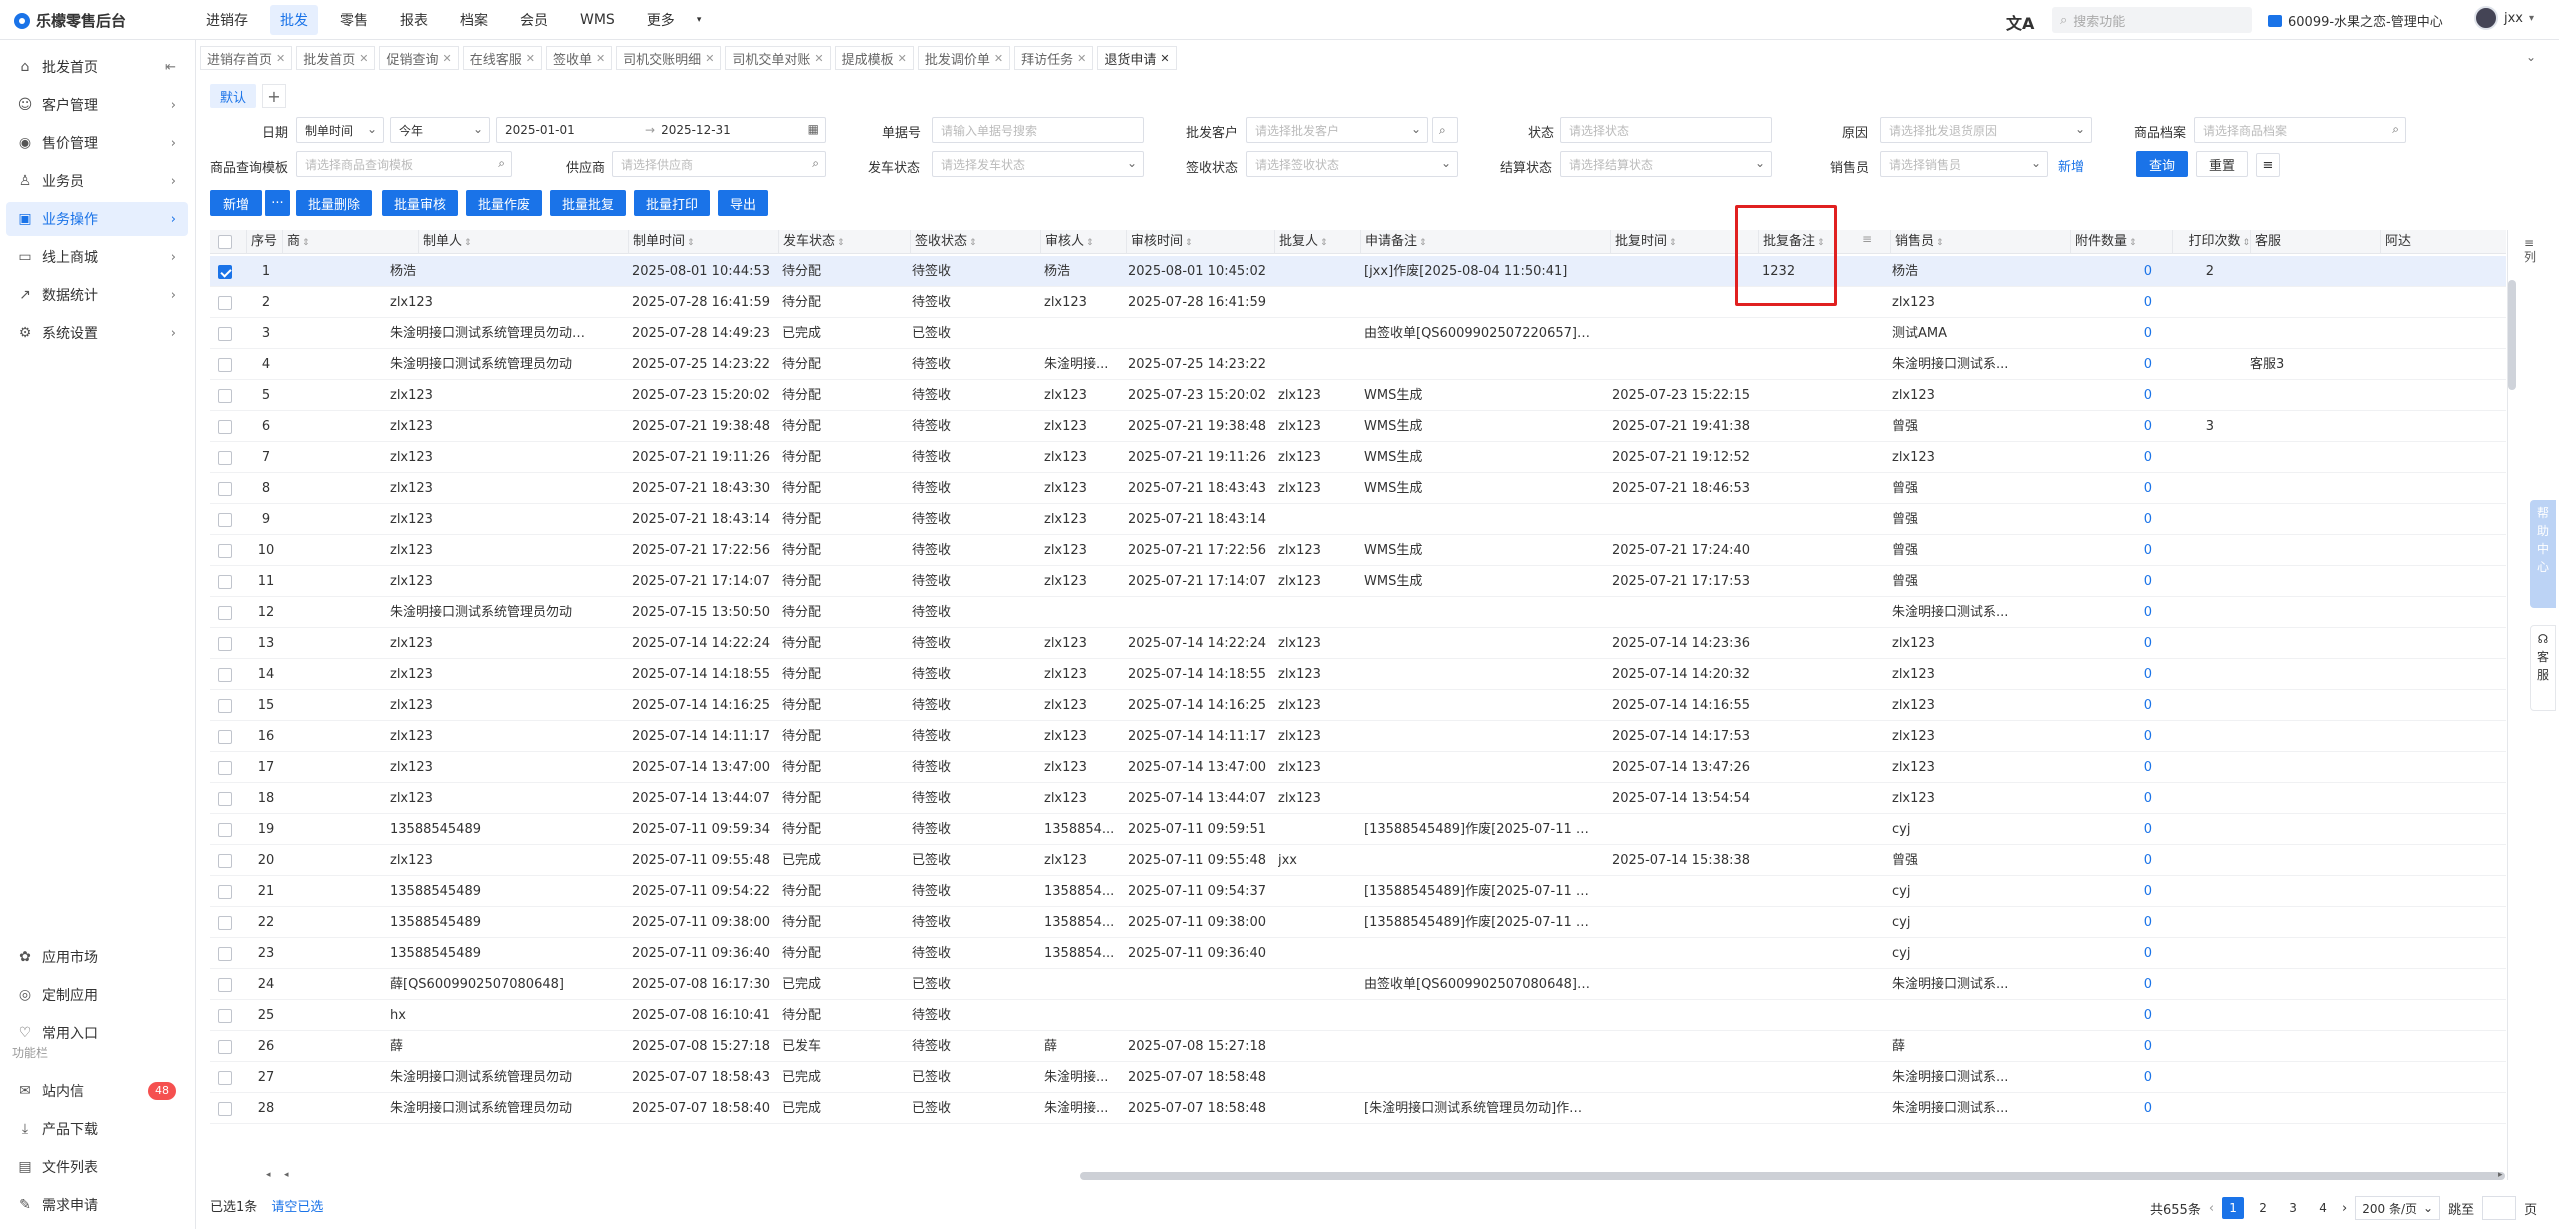 The height and width of the screenshot is (1229, 2559). Describe the element at coordinates (1038, 130) in the screenshot. I see `doc-number-input: 请输入单据号搜索` at that location.